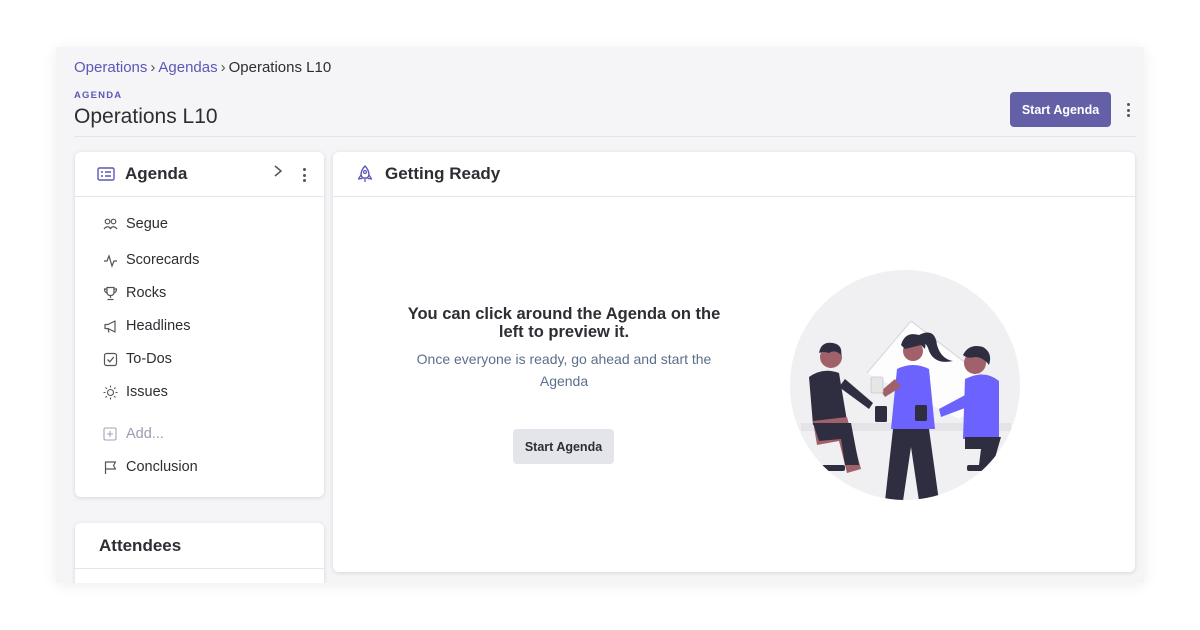 Image resolution: width=1200 pixels, height=630 pixels. I want to click on agenda-panel-header: Agenda, so click(199, 174).